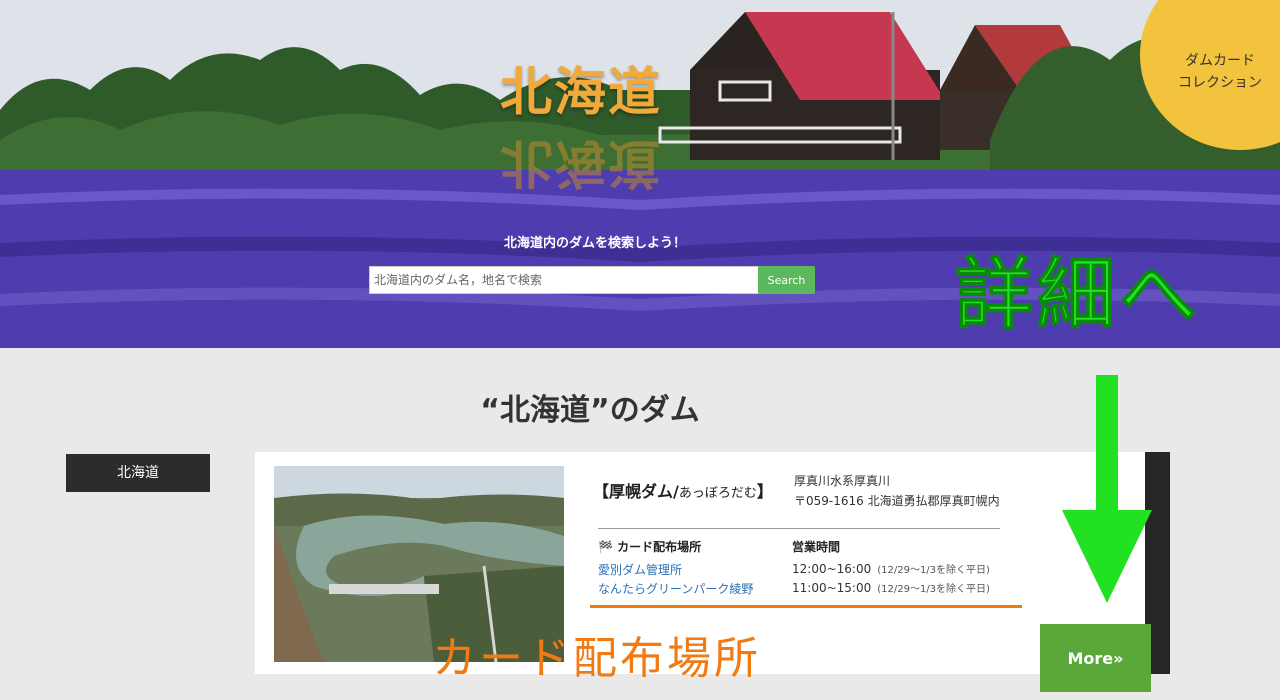  I want to click on dam-address: 〒059-1616 北海道勇払郡厚真町幌内, so click(897, 501).